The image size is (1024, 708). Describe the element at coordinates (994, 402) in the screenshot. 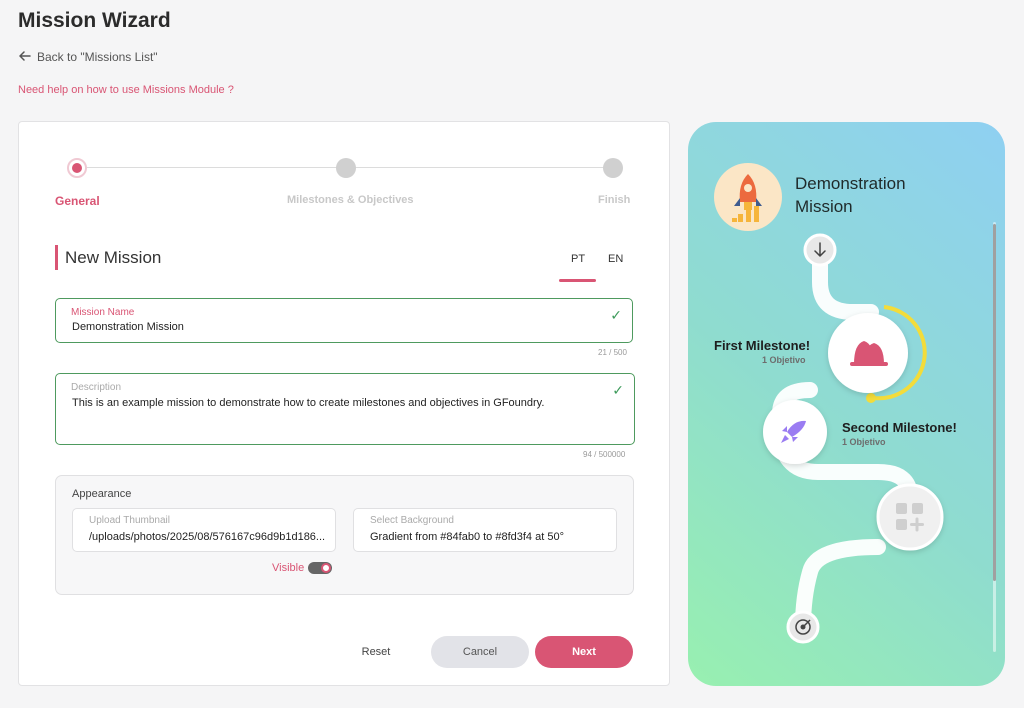

I see `preview-scrollbar-thumb` at that location.